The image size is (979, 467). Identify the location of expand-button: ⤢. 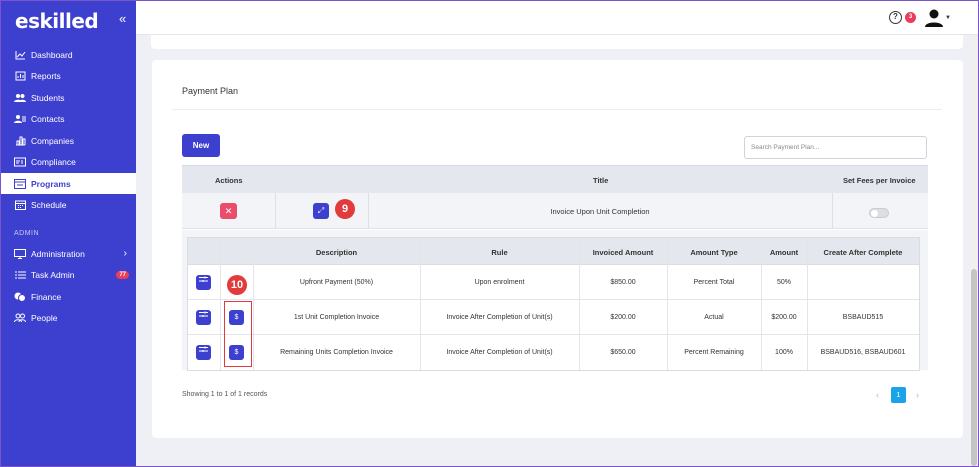
(321, 211).